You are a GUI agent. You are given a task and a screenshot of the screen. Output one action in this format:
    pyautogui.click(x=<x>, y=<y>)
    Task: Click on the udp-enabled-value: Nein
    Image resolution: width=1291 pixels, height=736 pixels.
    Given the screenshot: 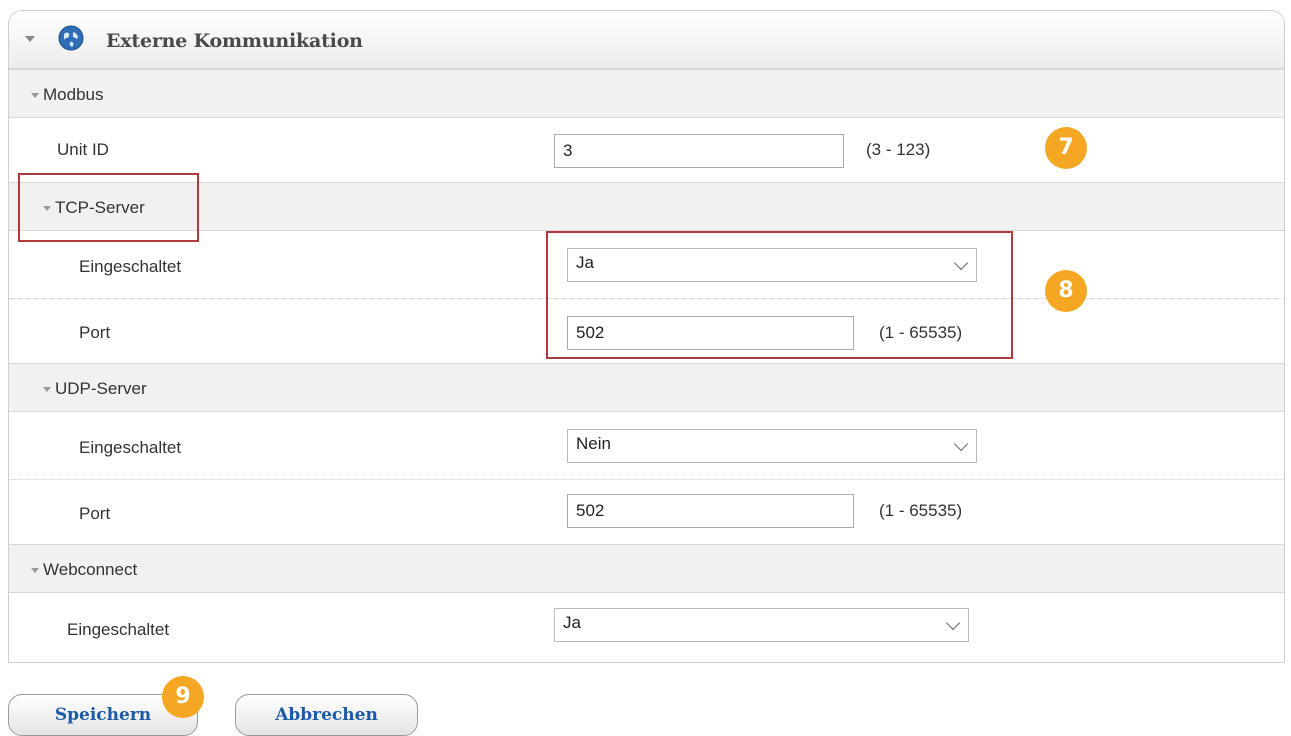 What is the action you would take?
    pyautogui.click(x=593, y=443)
    